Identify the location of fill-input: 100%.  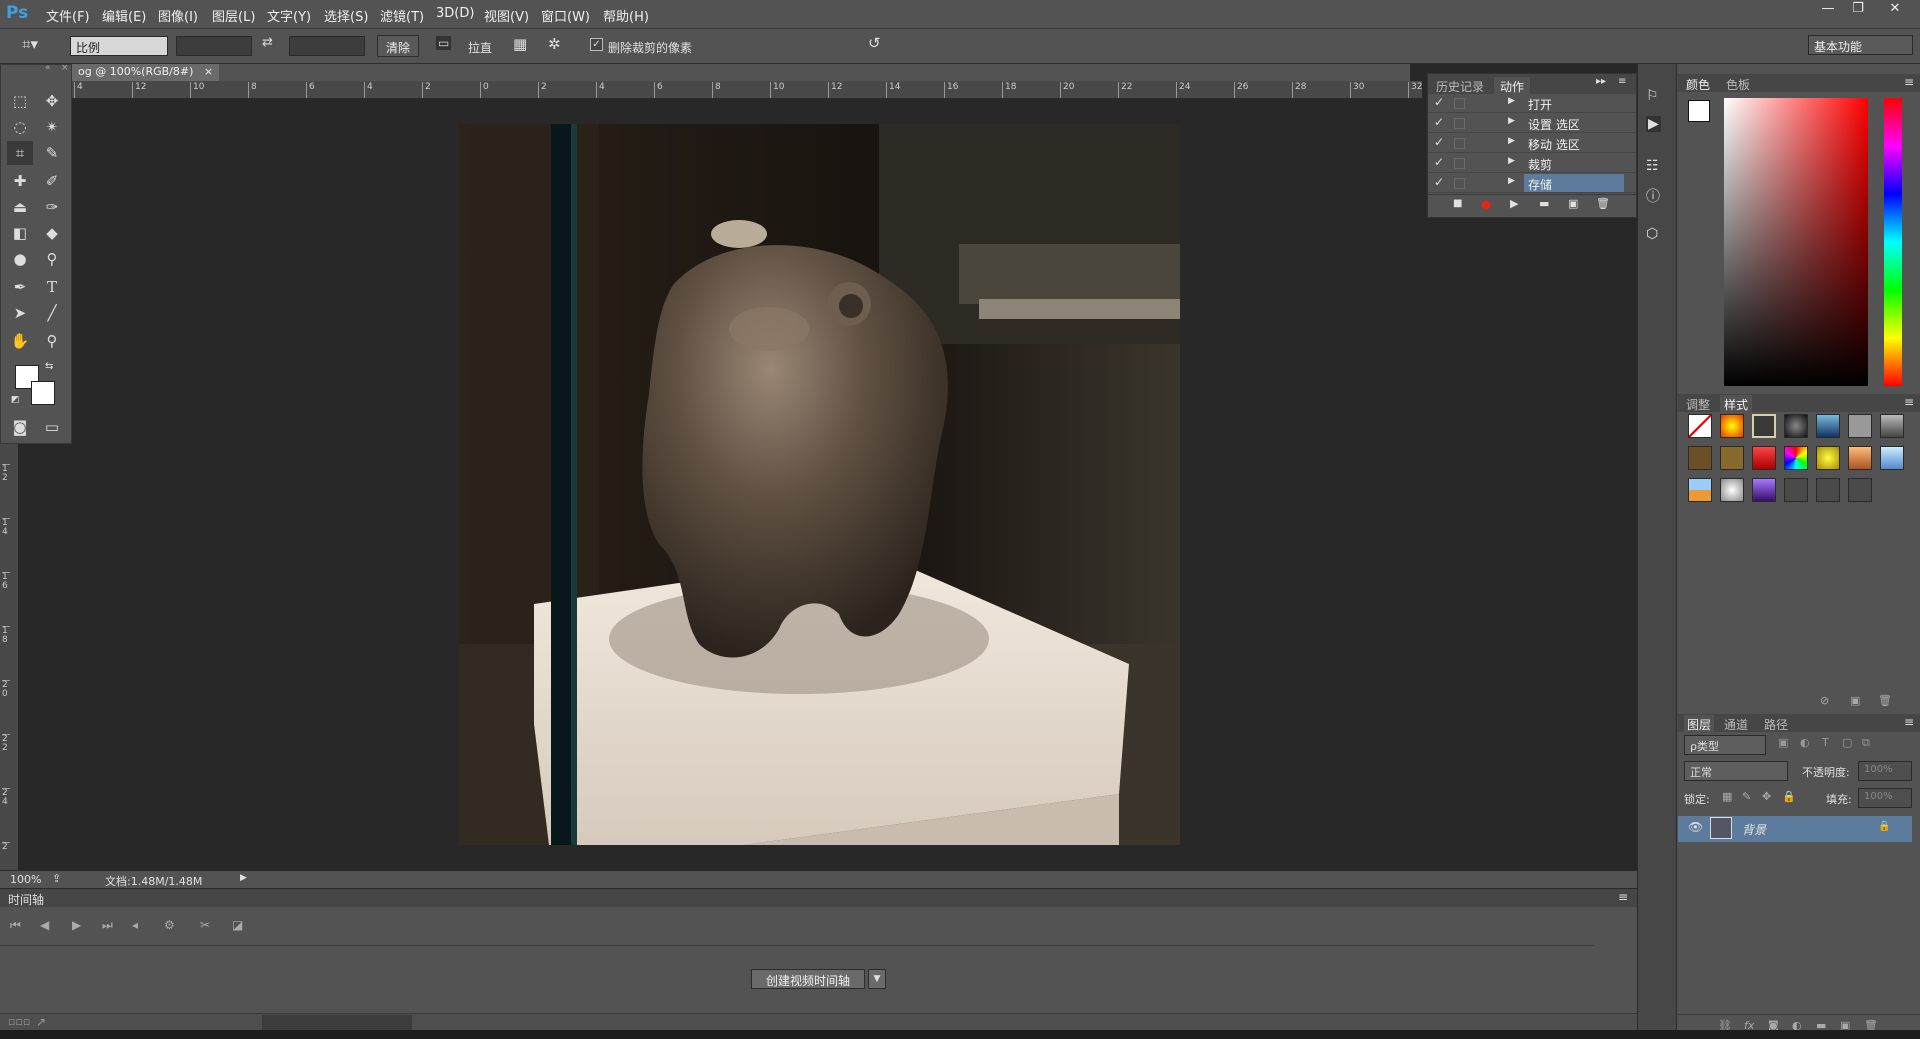
(1885, 798).